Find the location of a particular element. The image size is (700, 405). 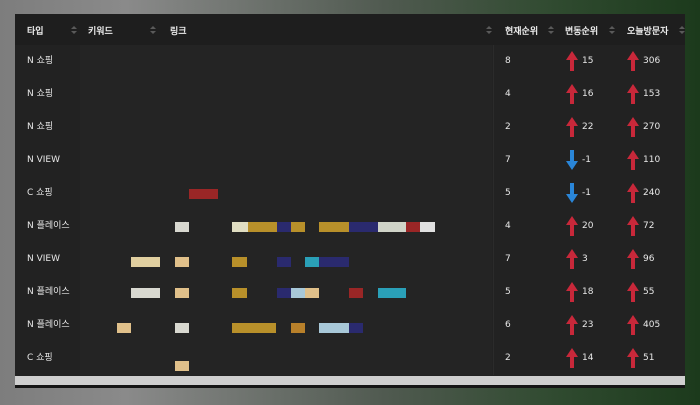

table-row: N 쇼핑 2 22 270 is located at coordinates (350, 127).